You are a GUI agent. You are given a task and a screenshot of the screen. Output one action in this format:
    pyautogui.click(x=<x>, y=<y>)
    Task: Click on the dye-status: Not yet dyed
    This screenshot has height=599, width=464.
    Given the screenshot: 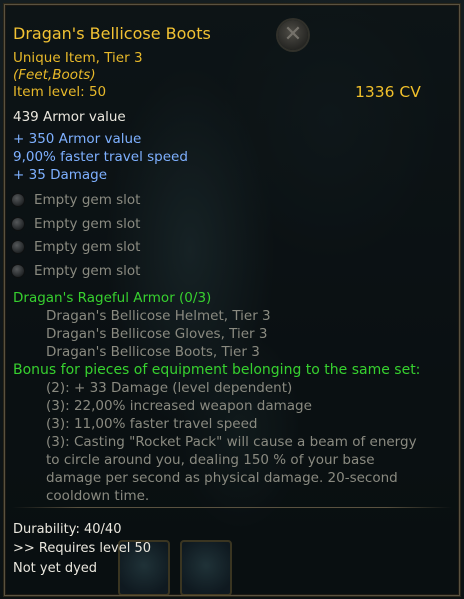 What is the action you would take?
    pyautogui.click(x=55, y=568)
    